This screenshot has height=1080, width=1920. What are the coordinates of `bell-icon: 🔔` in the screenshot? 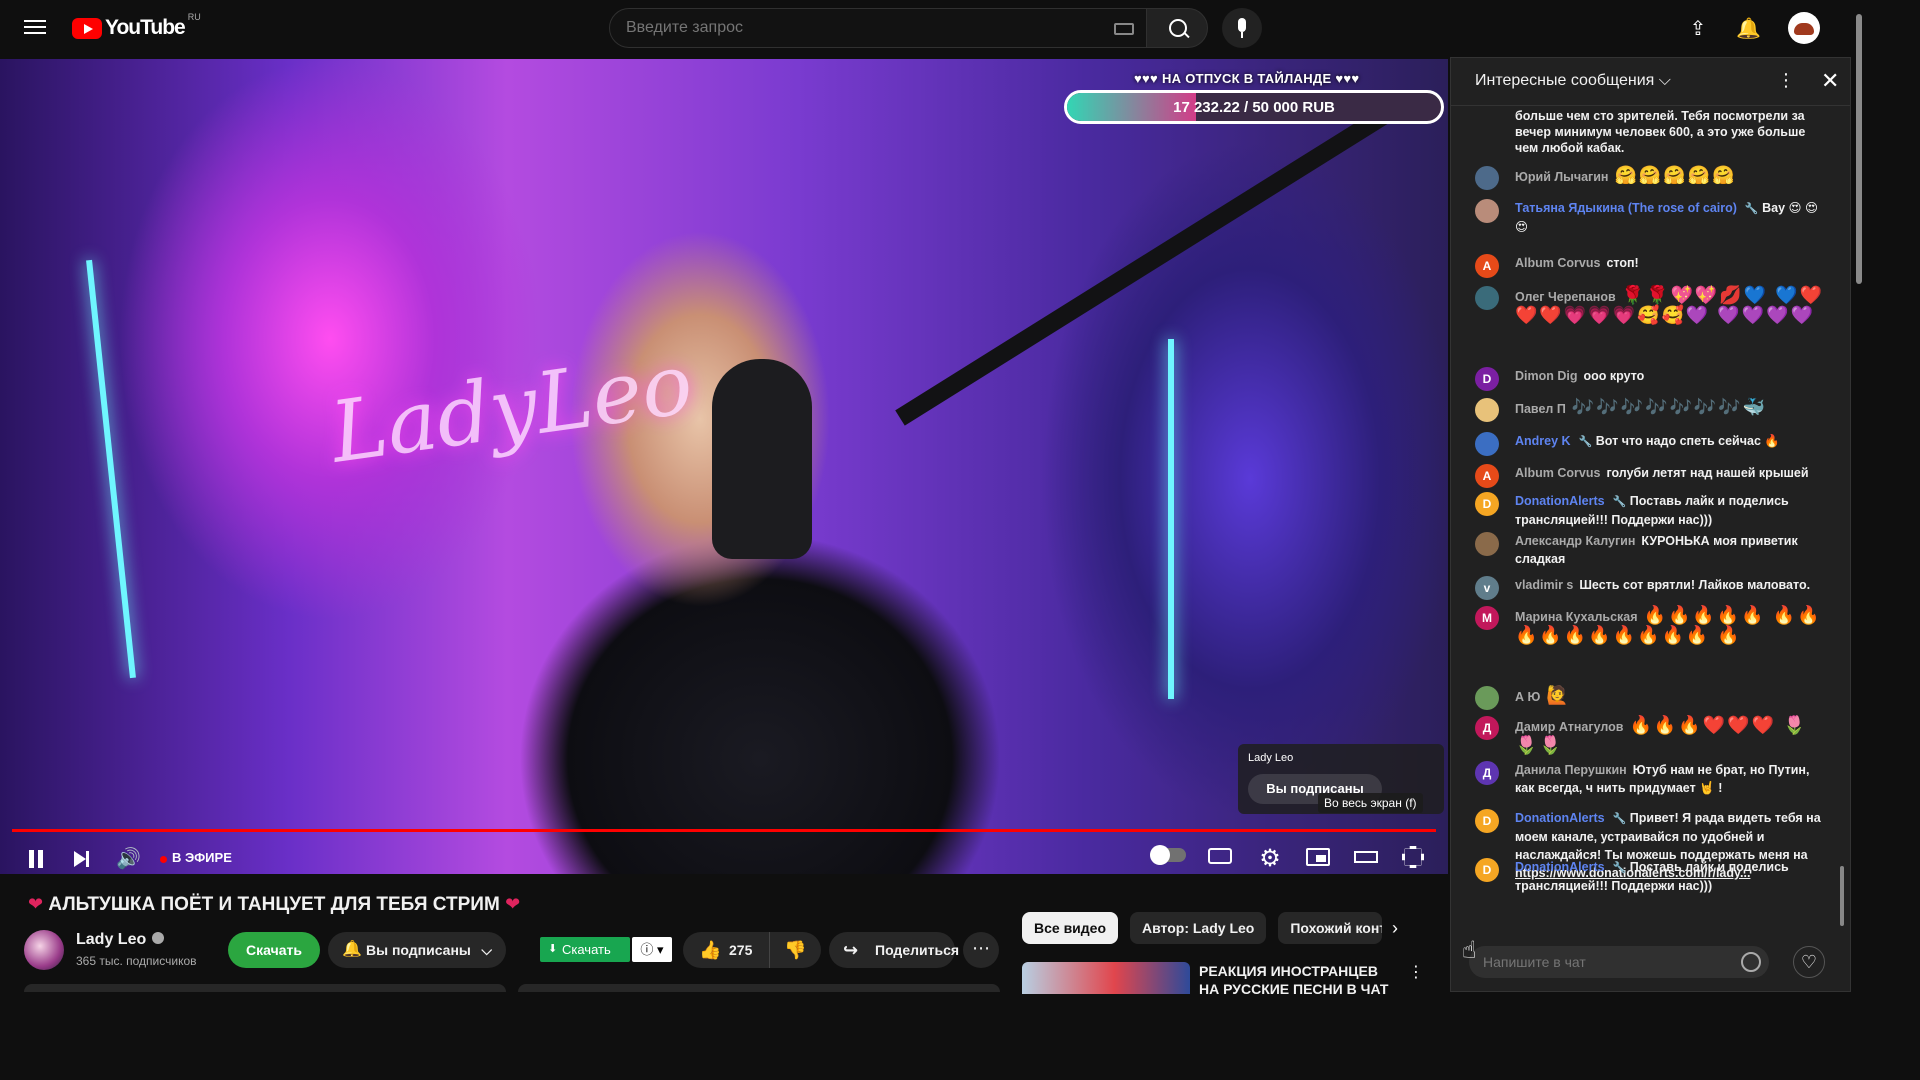 It's located at (1748, 28).